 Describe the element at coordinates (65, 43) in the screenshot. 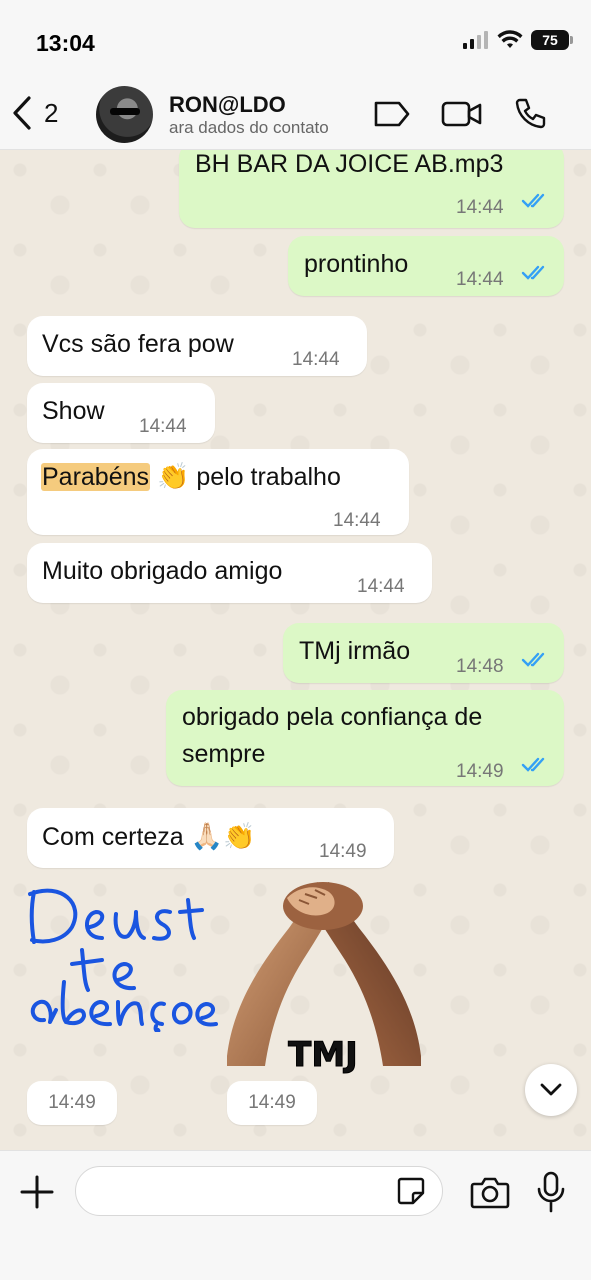

I see `status-time: 13:04` at that location.